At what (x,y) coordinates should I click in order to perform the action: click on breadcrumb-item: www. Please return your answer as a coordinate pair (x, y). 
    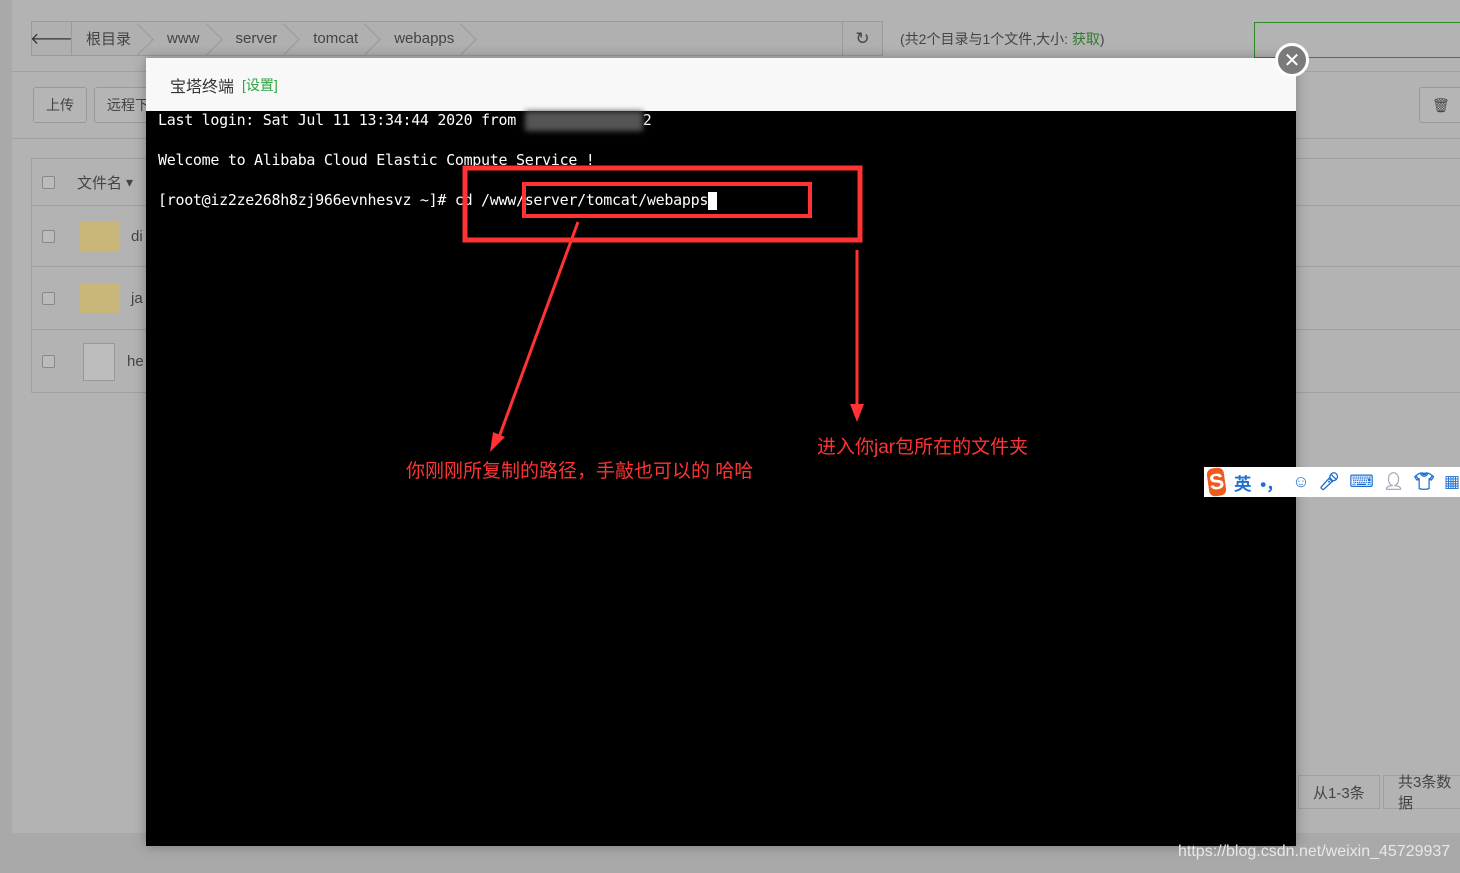
    Looking at the image, I should click on (187, 38).